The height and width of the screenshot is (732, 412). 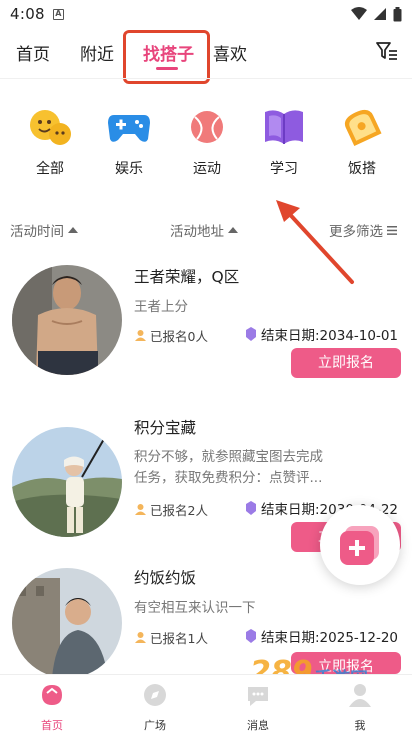 I want to click on more-filters-label: 更多筛选, so click(x=356, y=232).